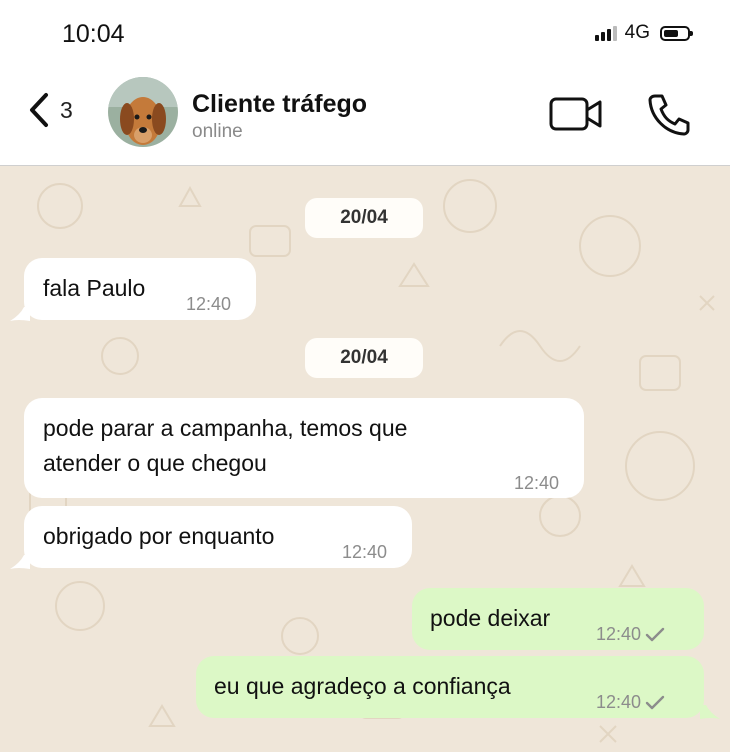  I want to click on network-type: 4G, so click(637, 32).